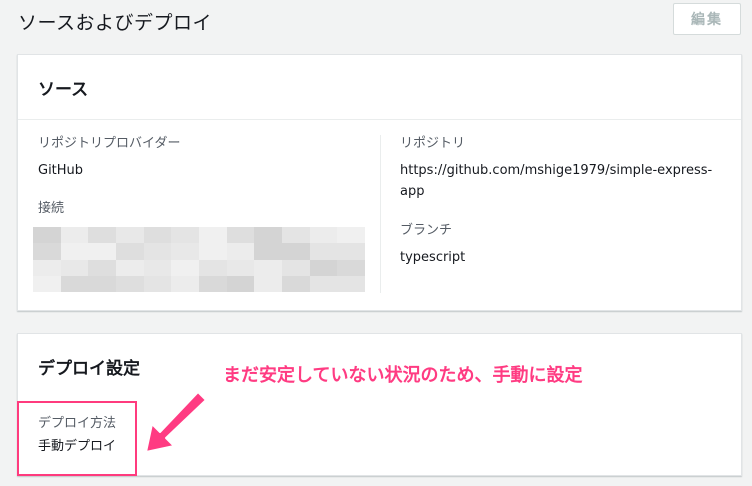  Describe the element at coordinates (433, 143) in the screenshot. I see `repository-label: リポジトリ` at that location.